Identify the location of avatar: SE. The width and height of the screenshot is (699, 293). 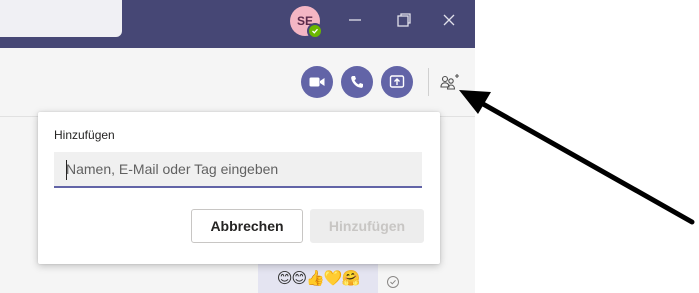
(306, 22).